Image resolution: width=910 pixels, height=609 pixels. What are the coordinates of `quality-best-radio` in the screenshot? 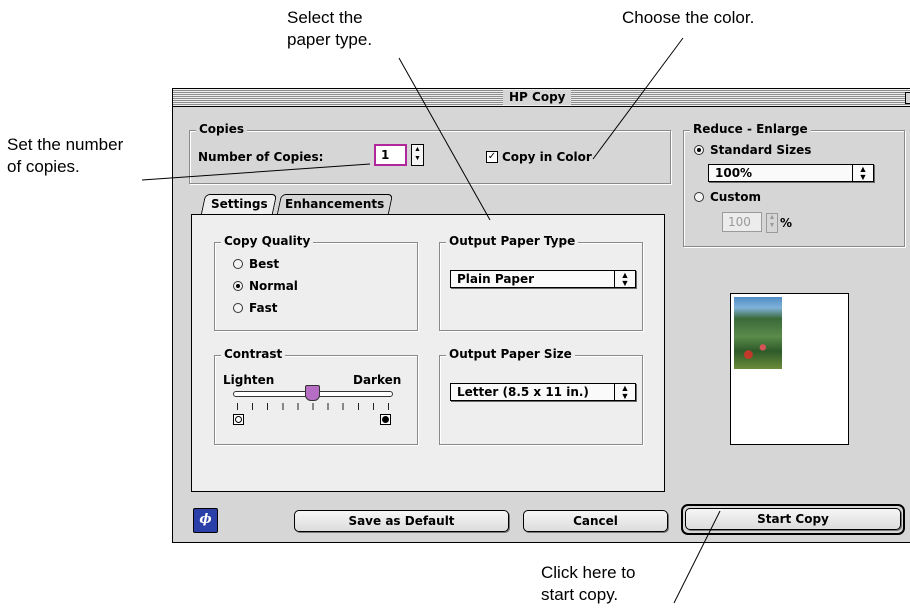 It's located at (238, 264).